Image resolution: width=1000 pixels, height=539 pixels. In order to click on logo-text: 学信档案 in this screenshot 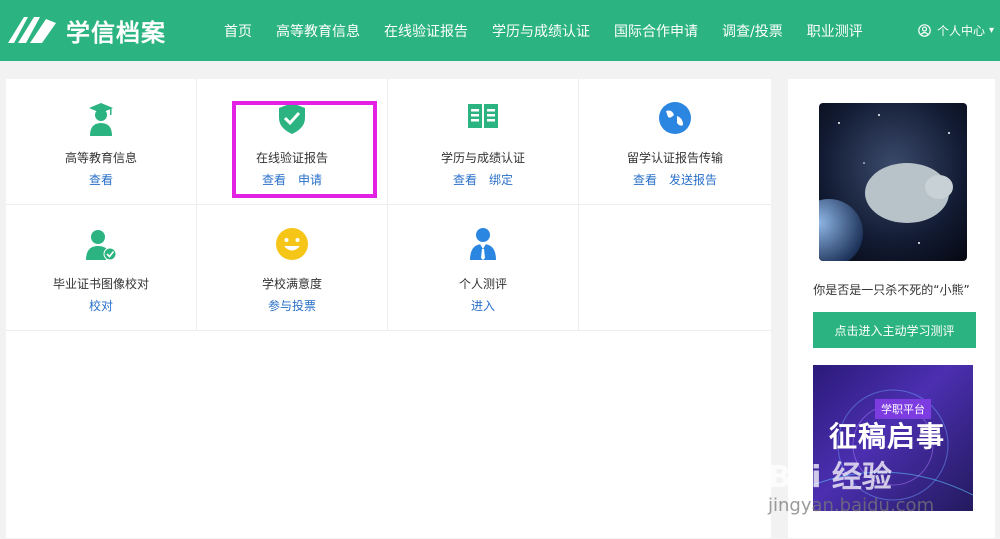, I will do `click(116, 32)`.